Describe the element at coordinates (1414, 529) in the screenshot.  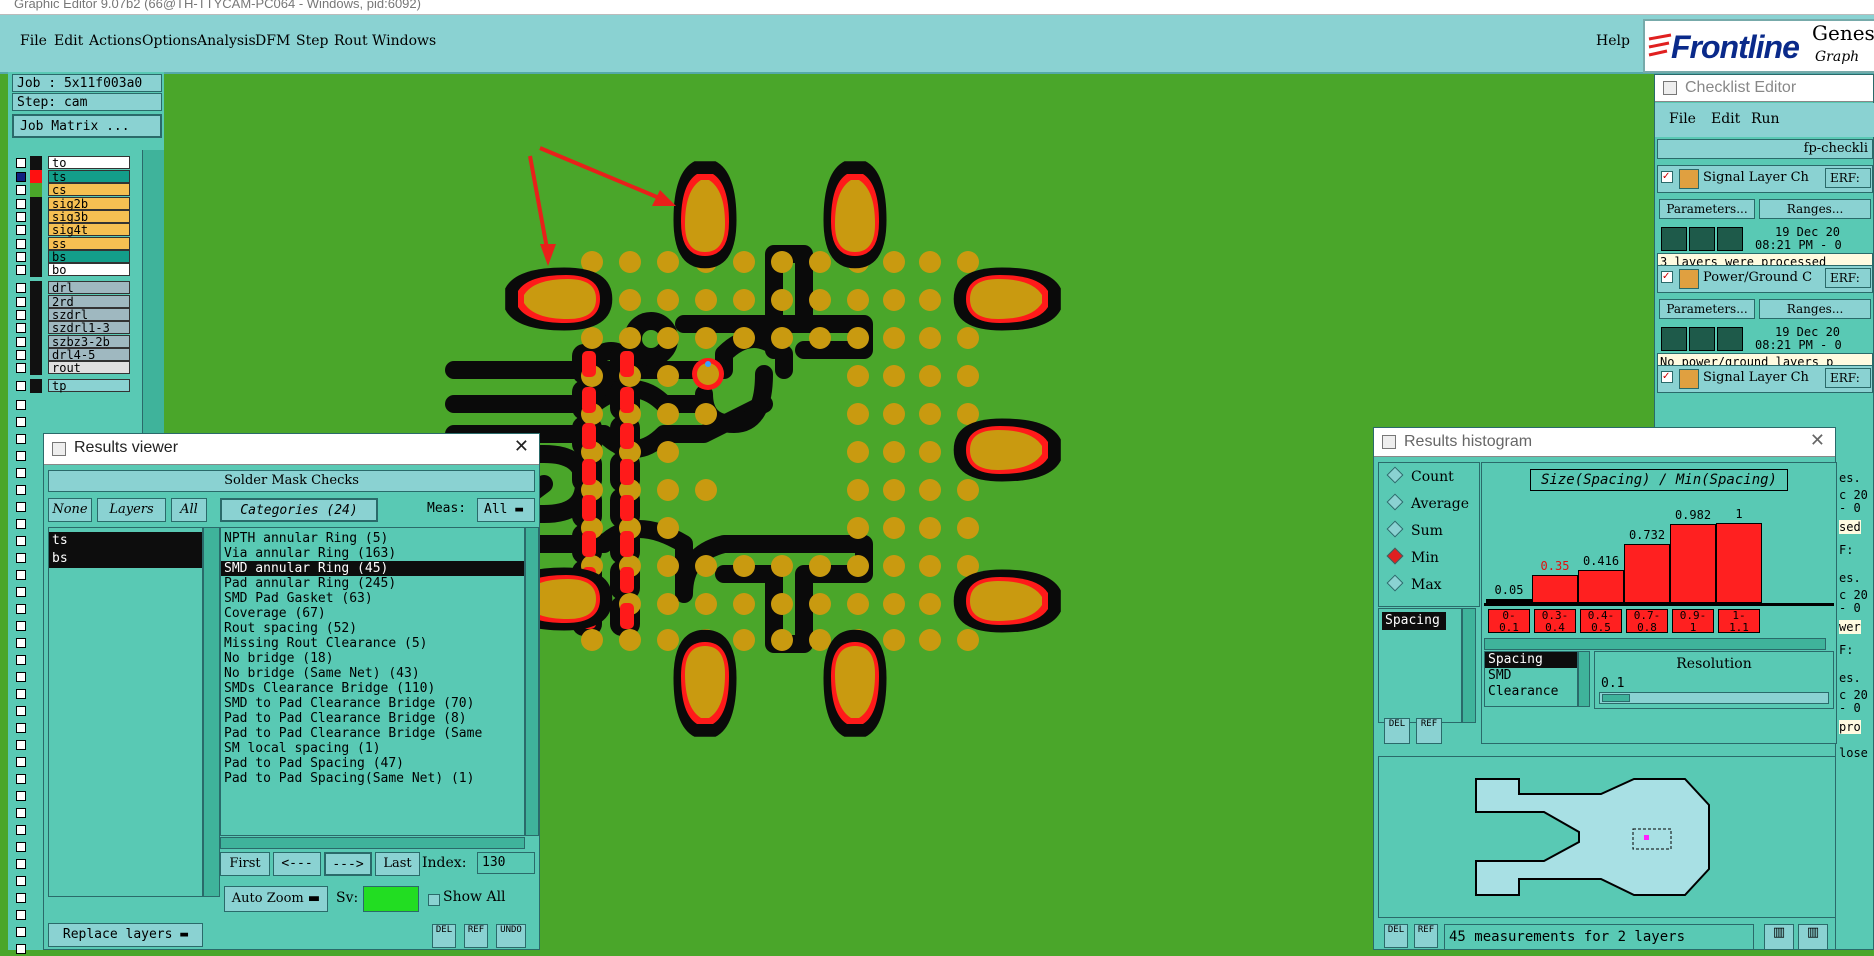
I see `mode-sum-radio: Sum` at that location.